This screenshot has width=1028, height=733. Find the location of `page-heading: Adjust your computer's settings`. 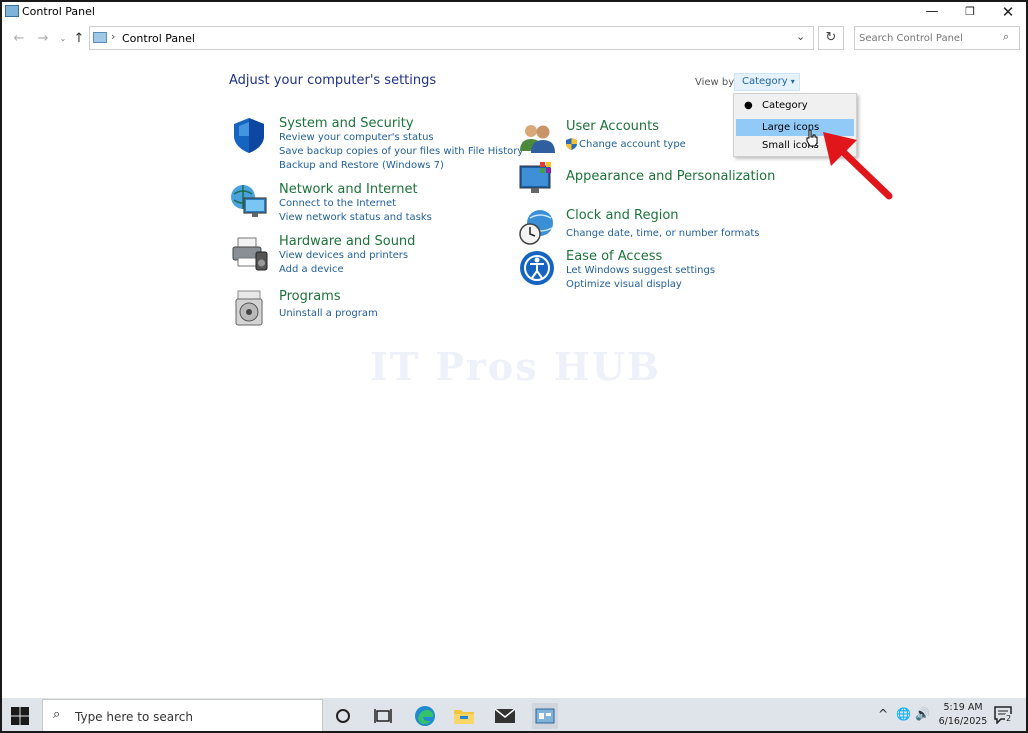

page-heading: Adjust your computer's settings is located at coordinates (333, 80).